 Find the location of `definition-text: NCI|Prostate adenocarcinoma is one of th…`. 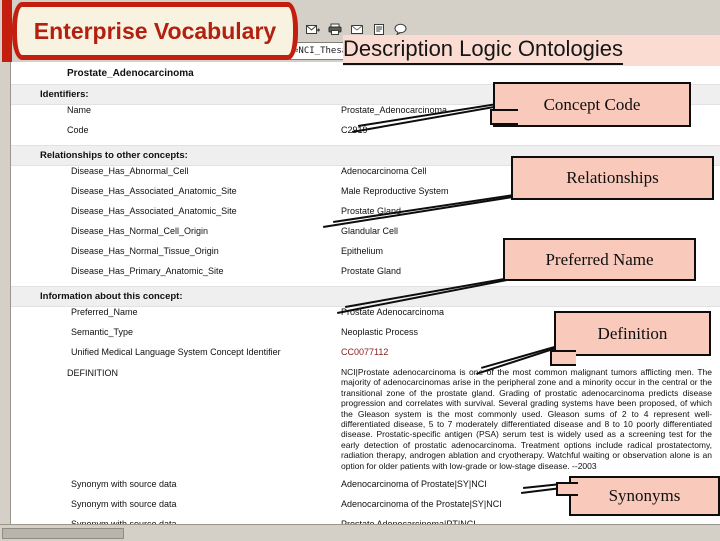

definition-text: NCI|Prostate adenocarcinoma is one of th… is located at coordinates (526, 419).